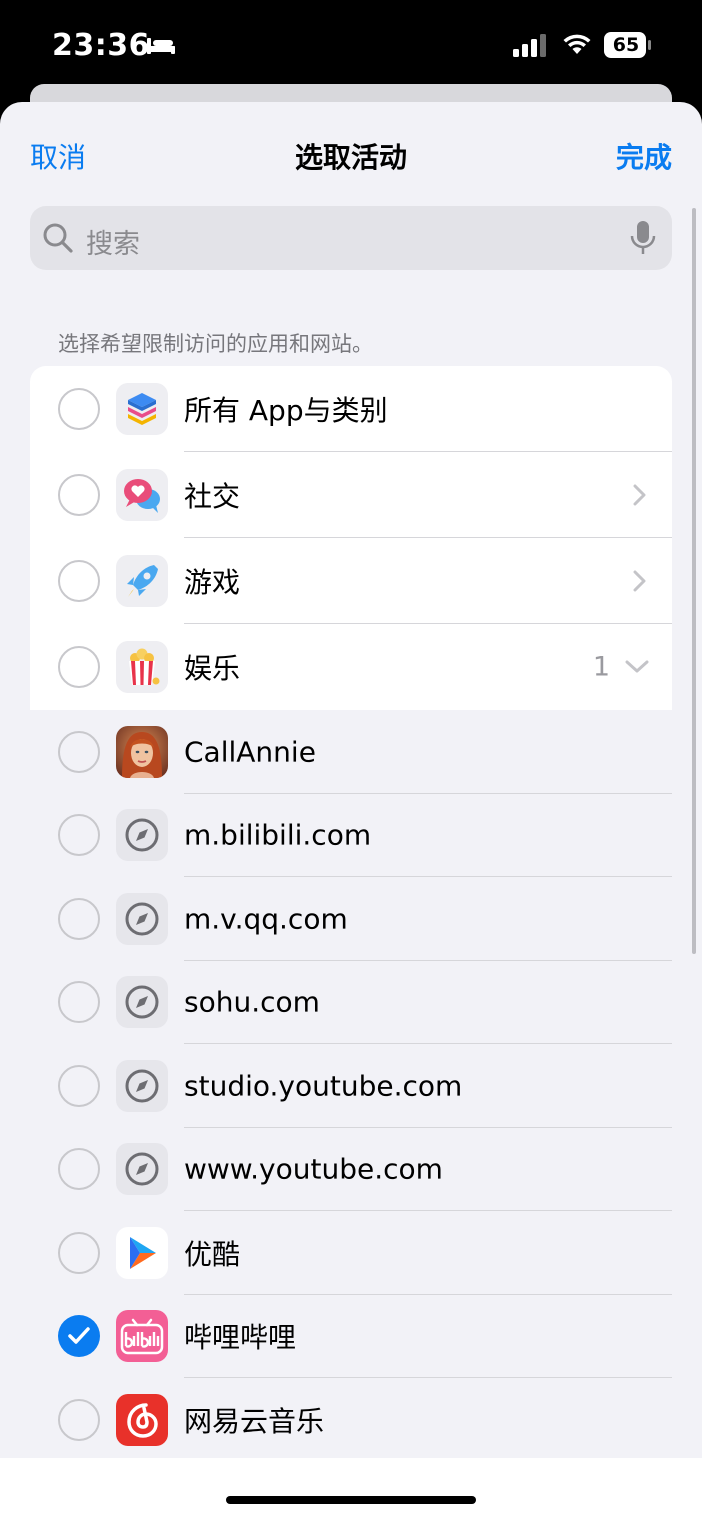  What do you see at coordinates (286, 410) in the screenshot?
I see `category-label: 所有 App与类别` at bounding box center [286, 410].